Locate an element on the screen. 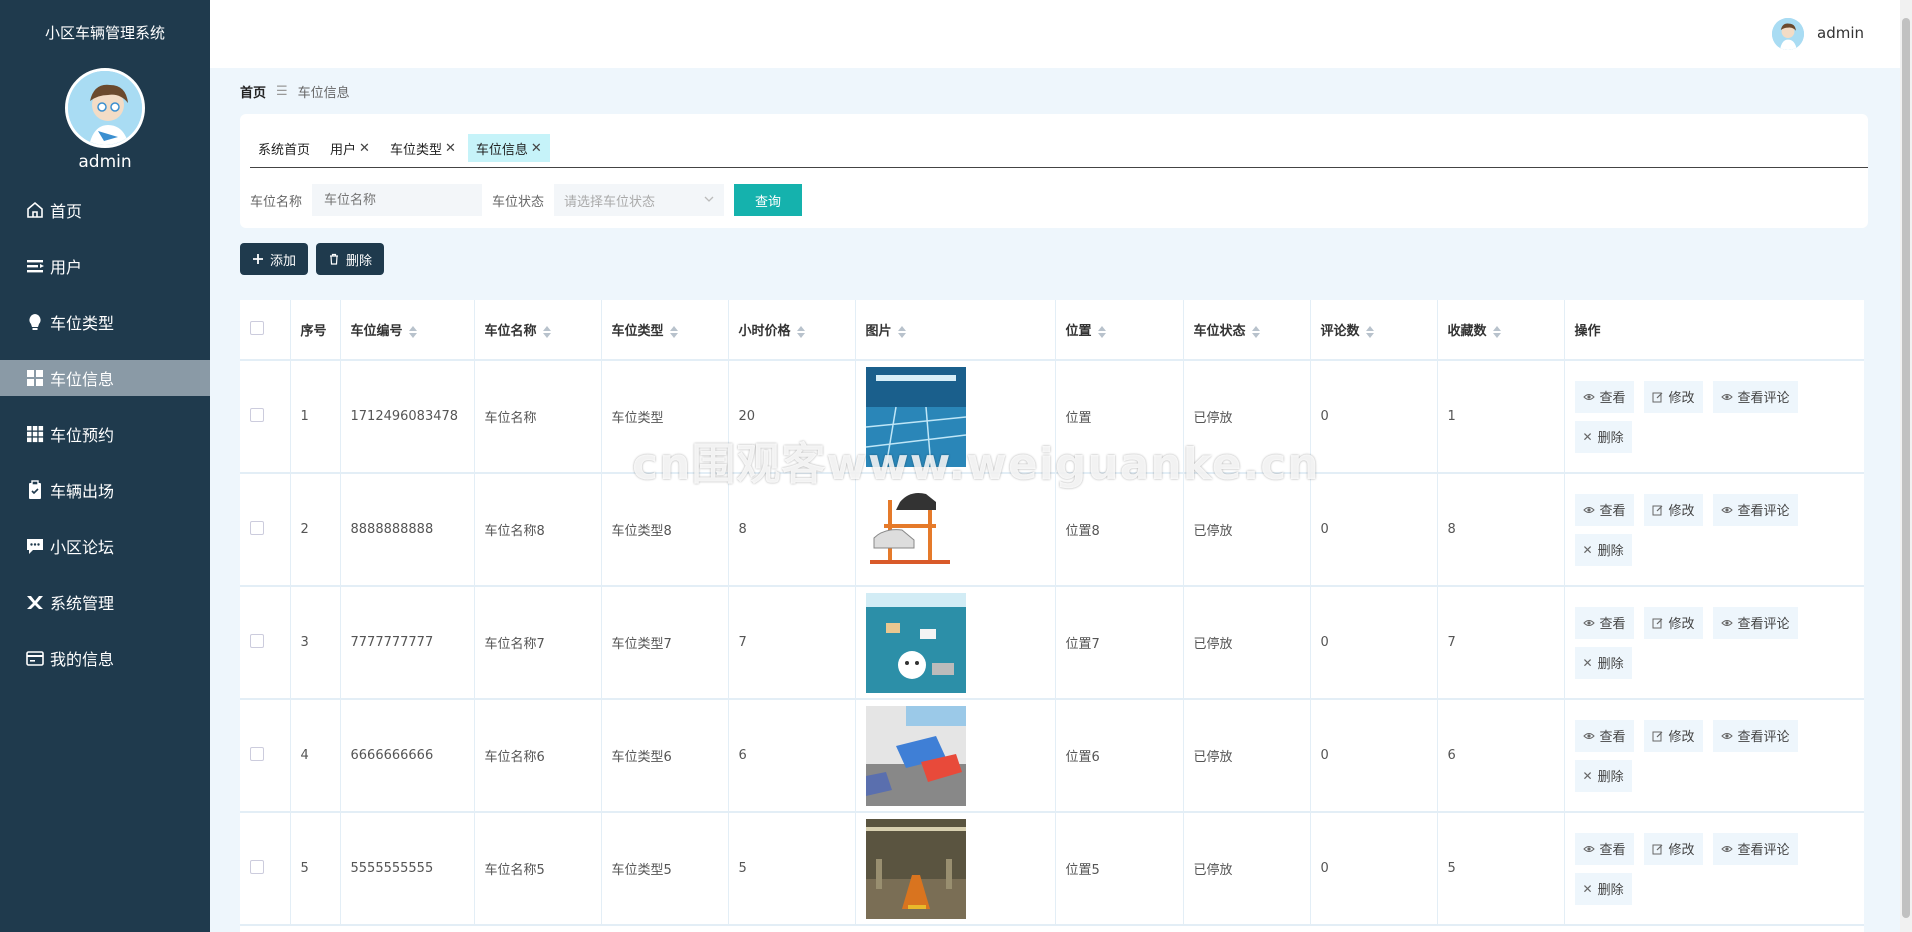 The width and height of the screenshot is (1912, 932). cell-location: 位置 is located at coordinates (1119, 417).